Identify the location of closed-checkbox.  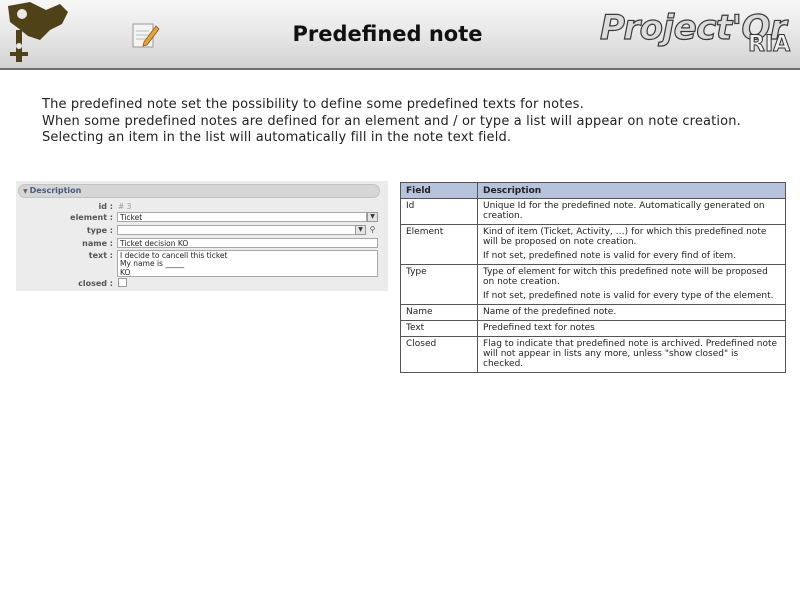
(122, 282).